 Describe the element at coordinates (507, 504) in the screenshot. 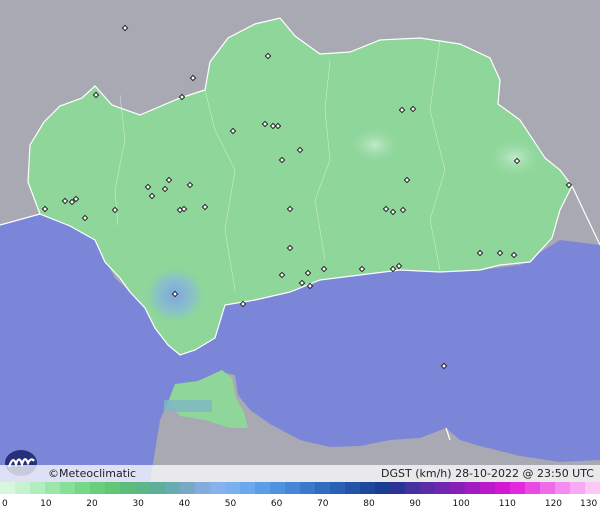

I see `scale-tick-label: 110` at that location.